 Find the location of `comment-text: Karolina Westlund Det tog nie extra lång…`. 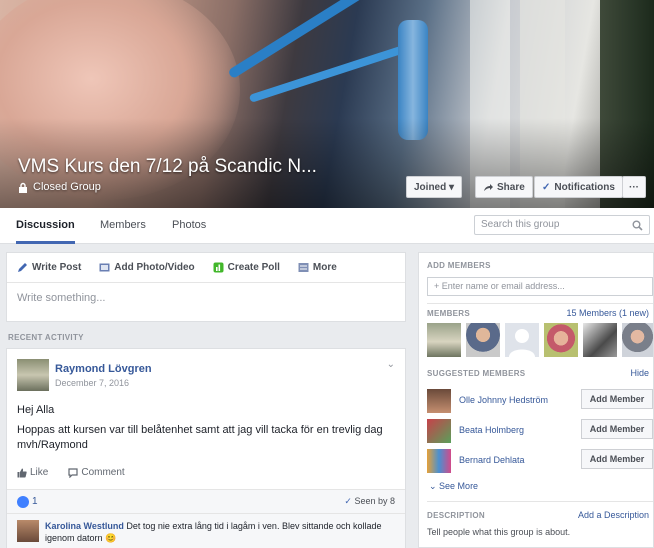

comment-text: Karolina Westlund Det tog nie extra lång… is located at coordinates (213, 532).